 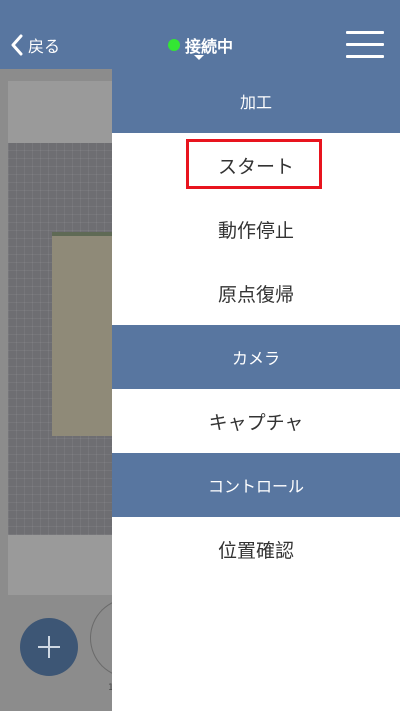 I want to click on menu-item-home: 原点復帰, so click(x=256, y=293).